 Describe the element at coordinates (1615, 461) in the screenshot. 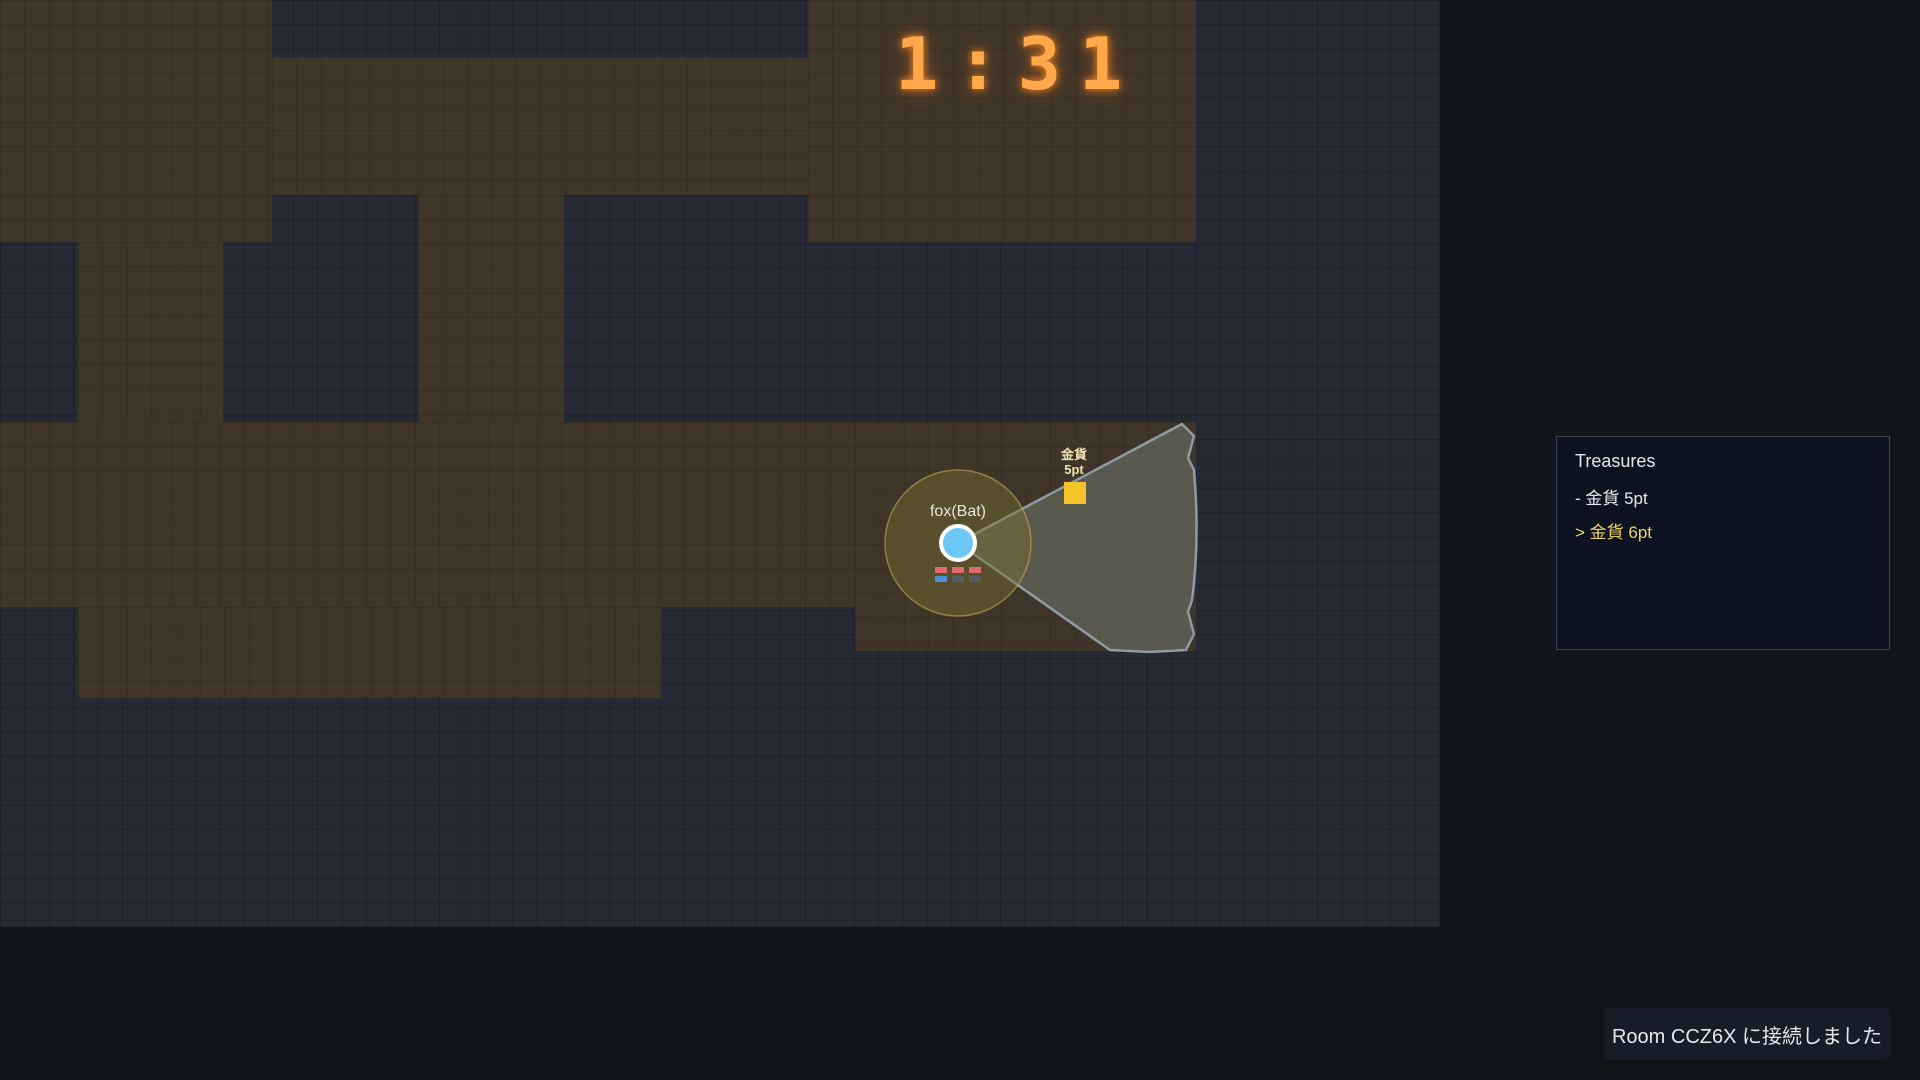

I see `treasures-panel-title: Treasures` at that location.